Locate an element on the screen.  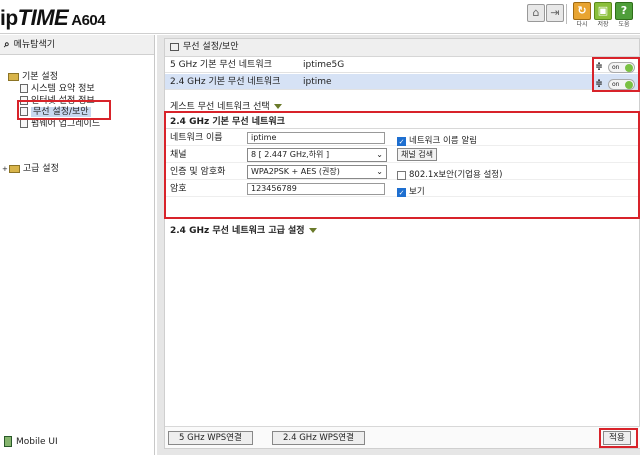
save-button: ▣ 저장 is located at coordinates (603, 15).